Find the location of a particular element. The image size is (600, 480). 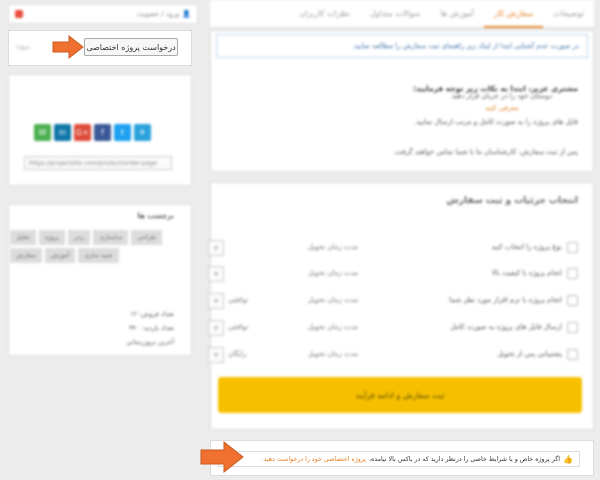

stat-line: تعداد فروش: ۱۲ is located at coordinates (151, 314).